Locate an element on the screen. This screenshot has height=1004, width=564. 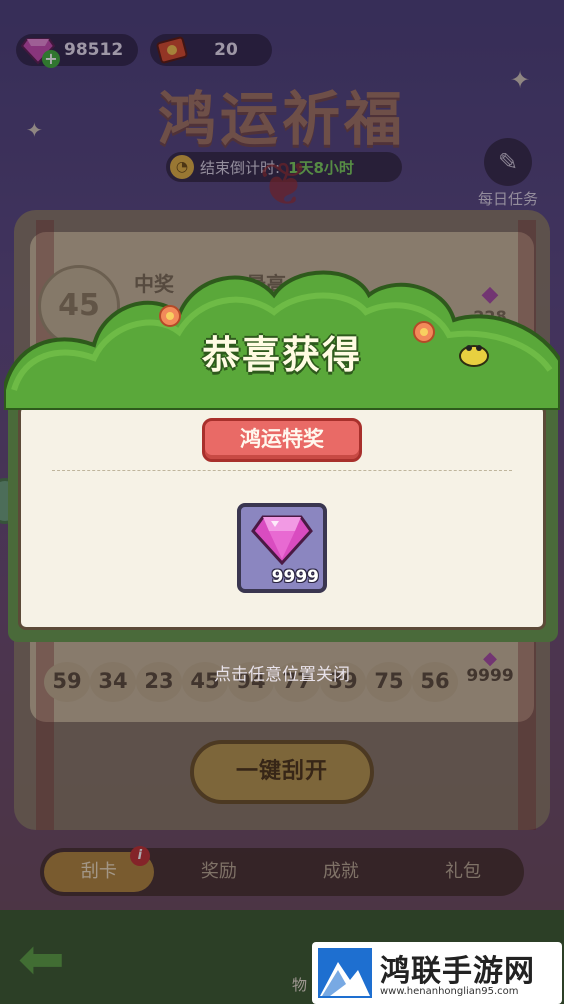
pink-gem-icon is located at coordinates (282, 540).